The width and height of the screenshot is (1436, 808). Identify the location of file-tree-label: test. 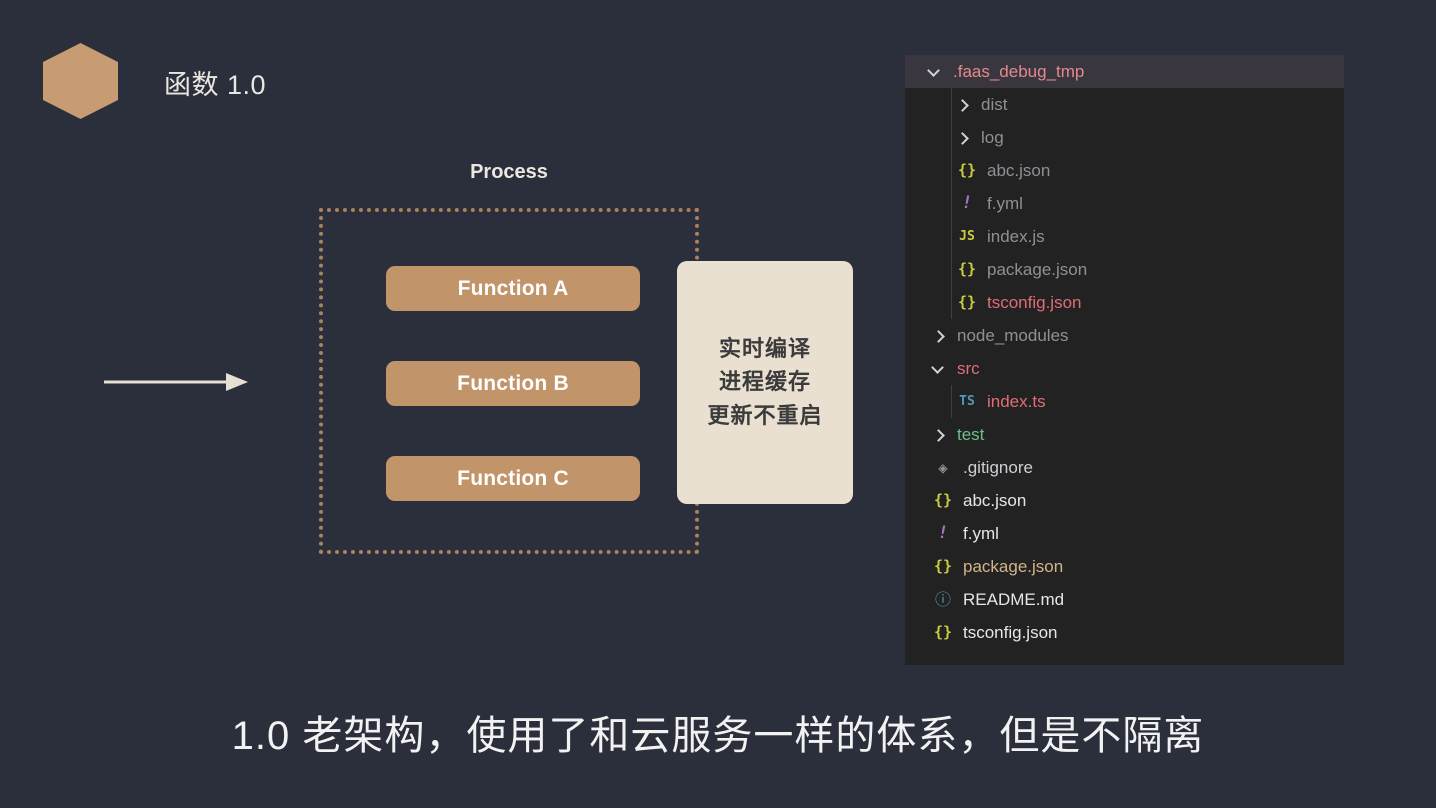
(971, 434).